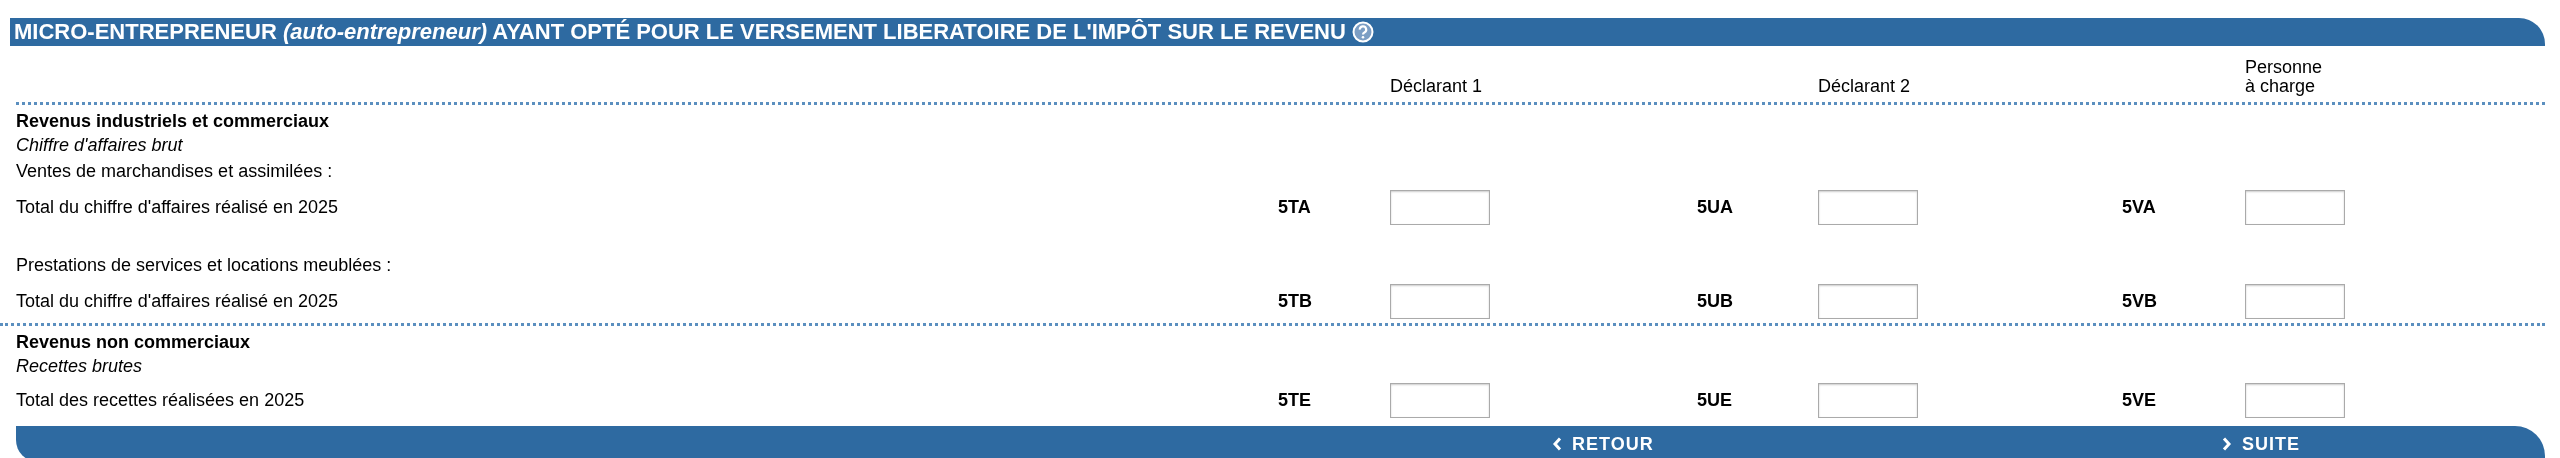 The height and width of the screenshot is (458, 2560). I want to click on column-header: Déclarant 2, so click(1865, 87).